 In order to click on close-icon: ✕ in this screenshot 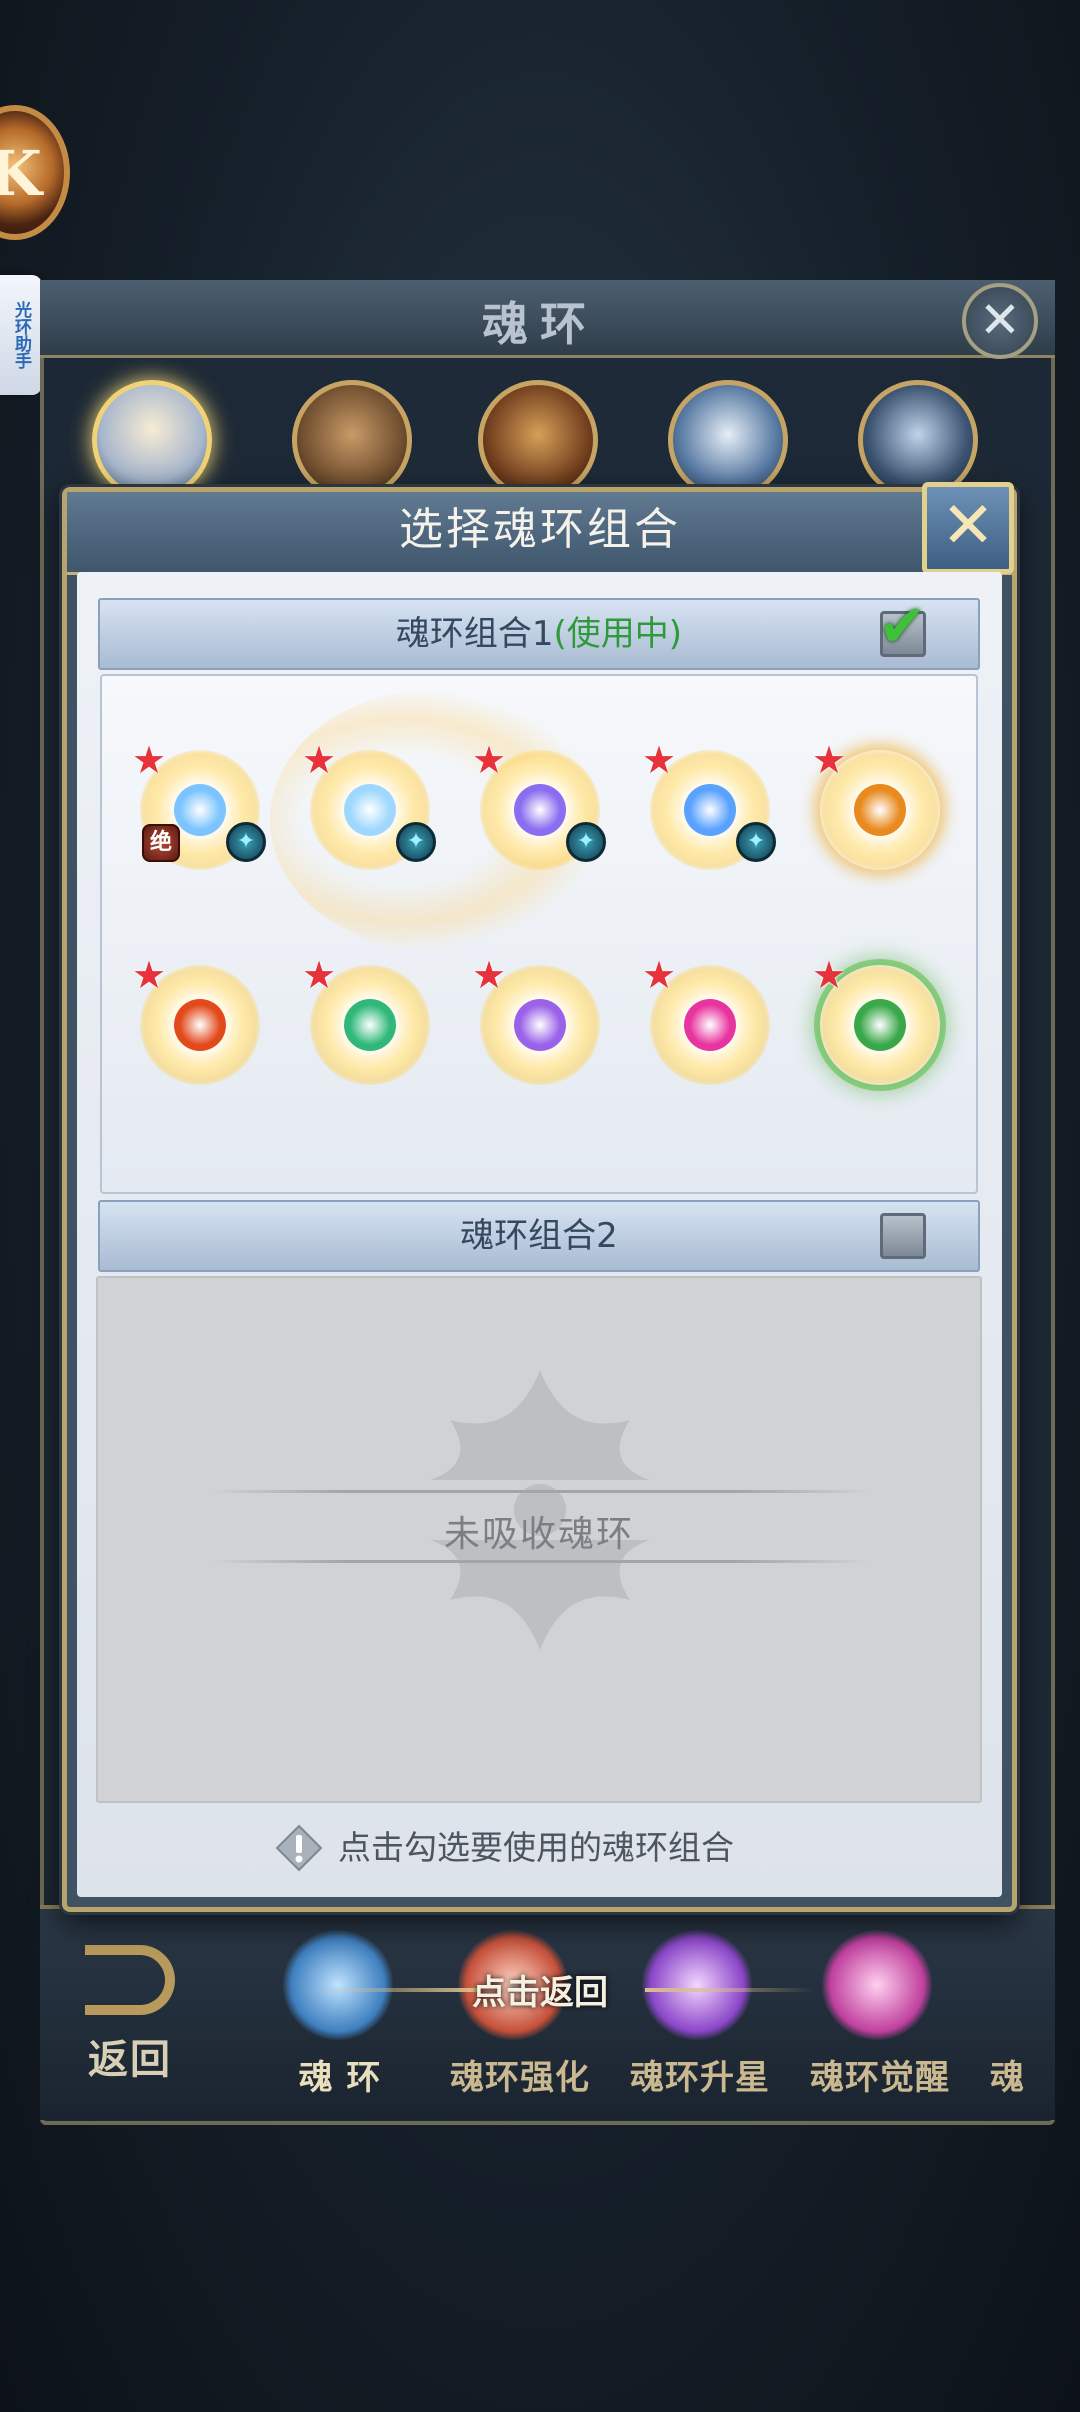, I will do `click(968, 526)`.